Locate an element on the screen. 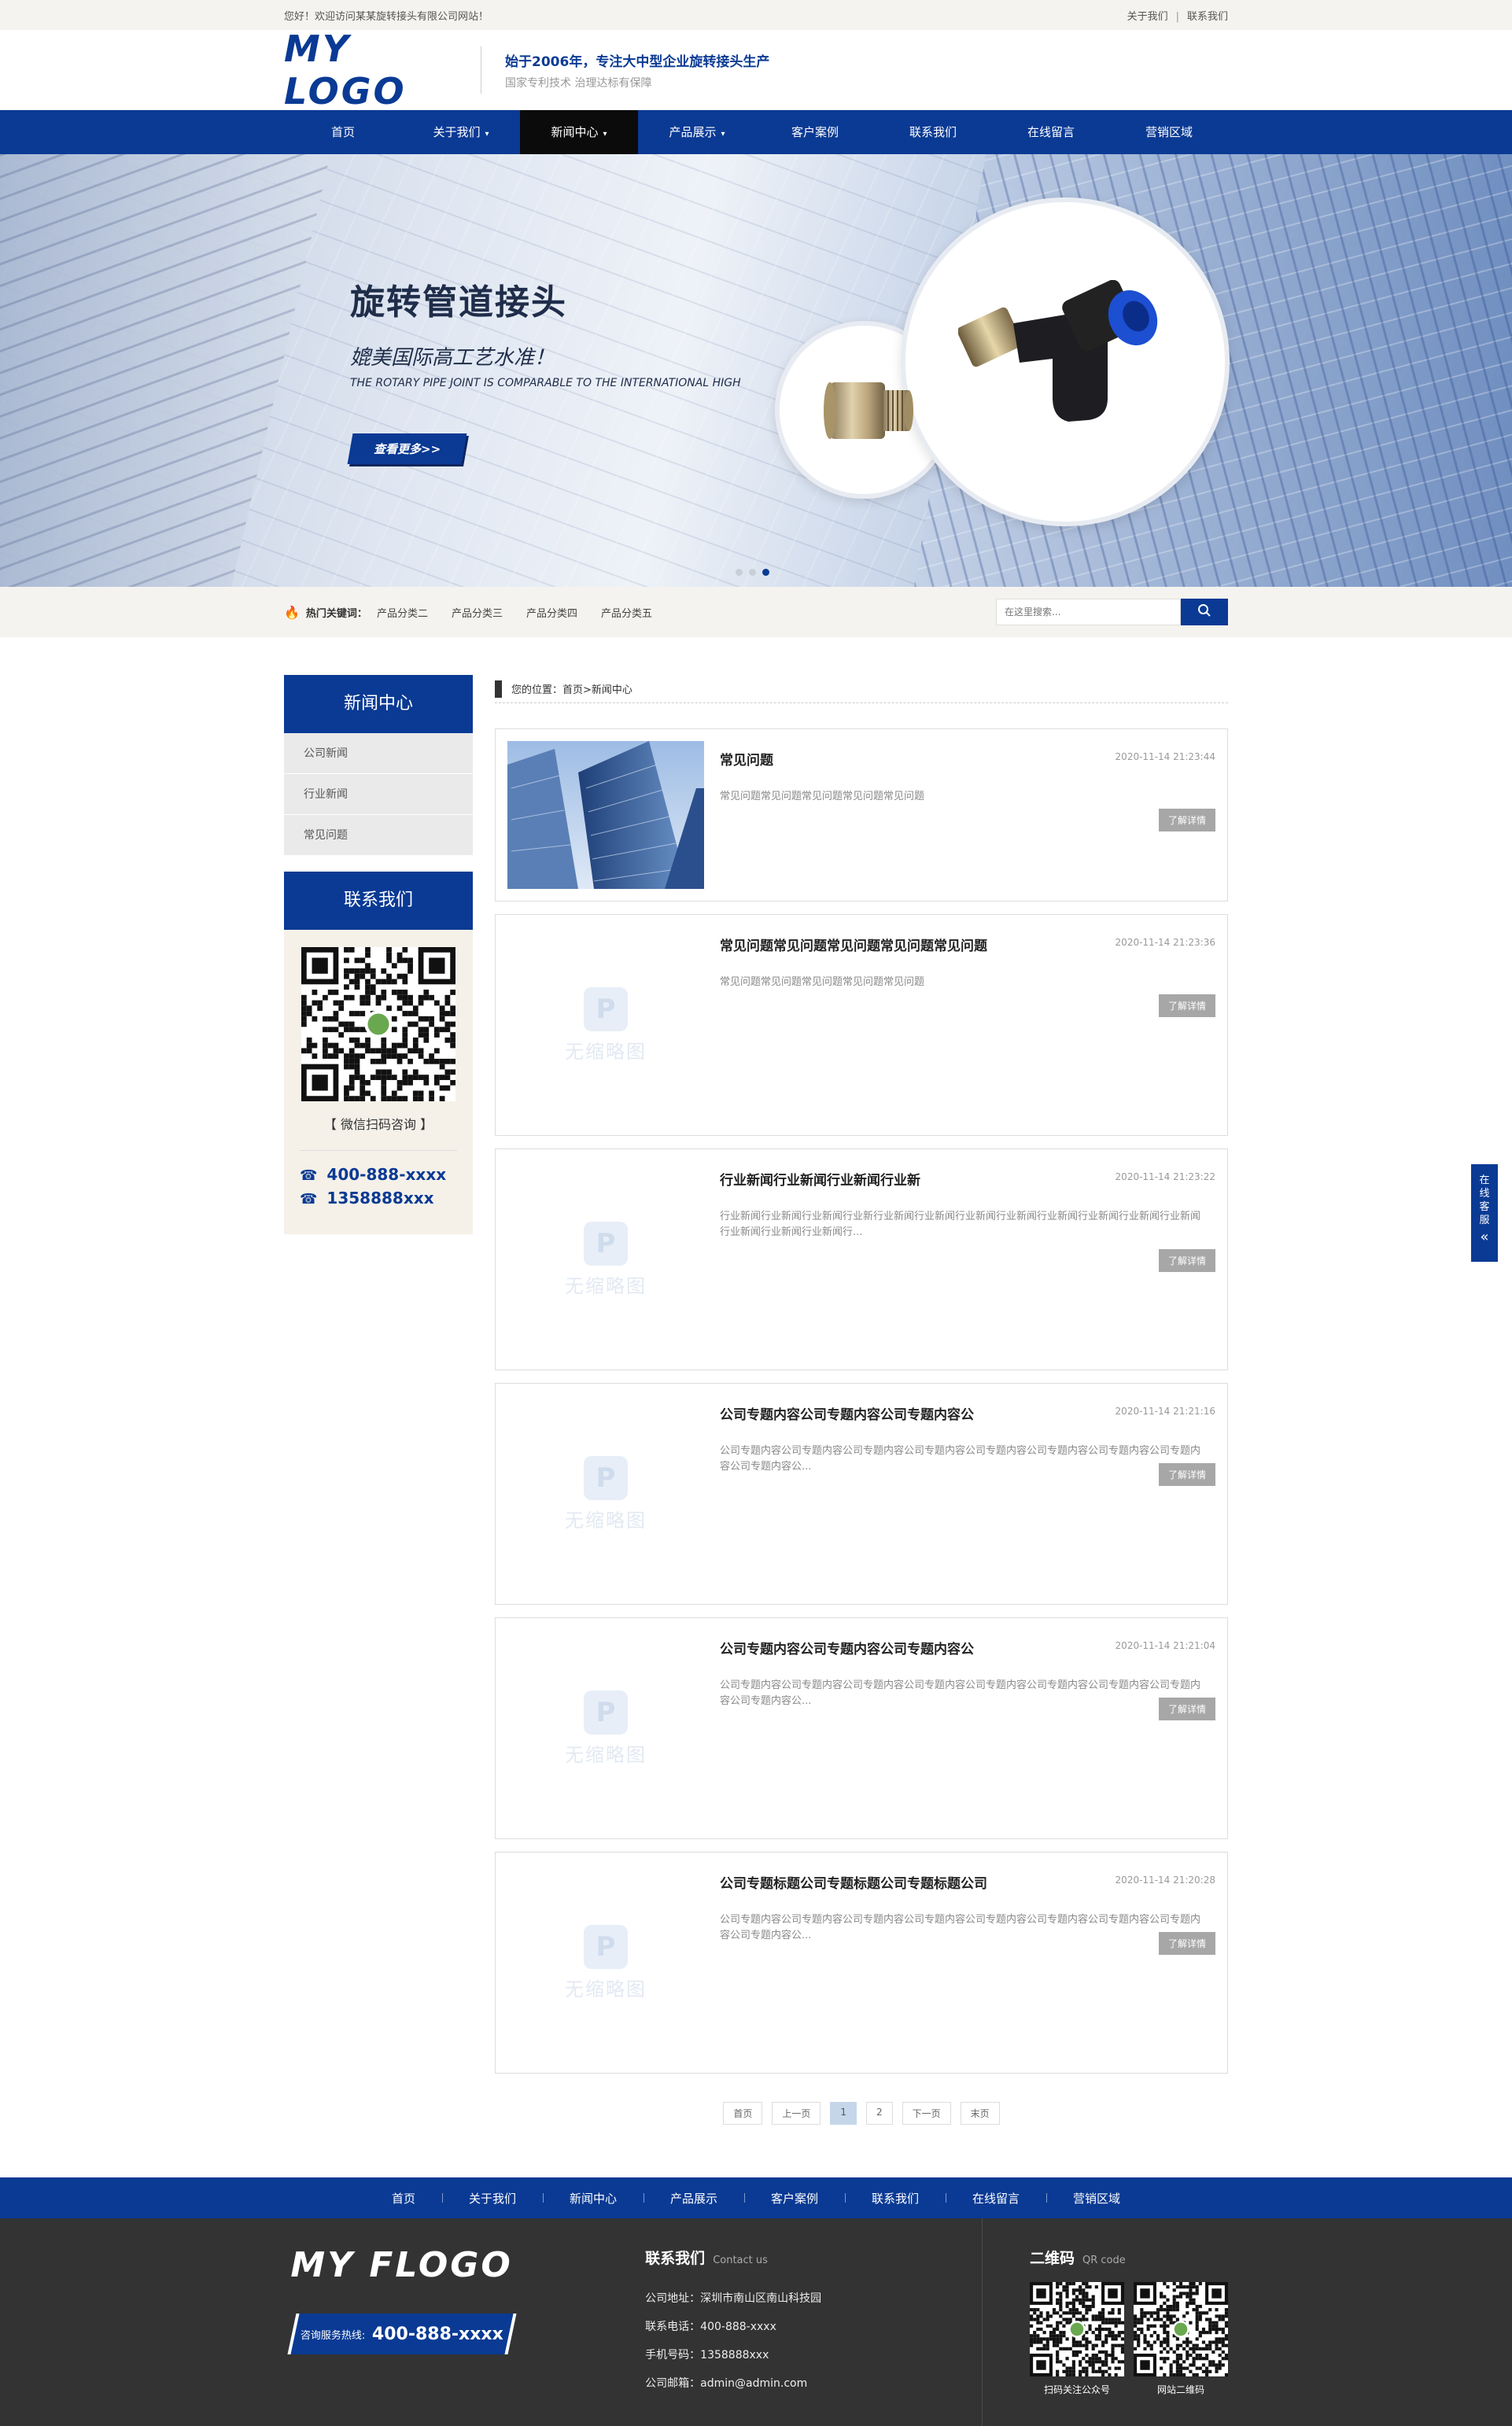 The width and height of the screenshot is (1512, 2426). banner-title: 旋转管道接头 is located at coordinates (458, 302).